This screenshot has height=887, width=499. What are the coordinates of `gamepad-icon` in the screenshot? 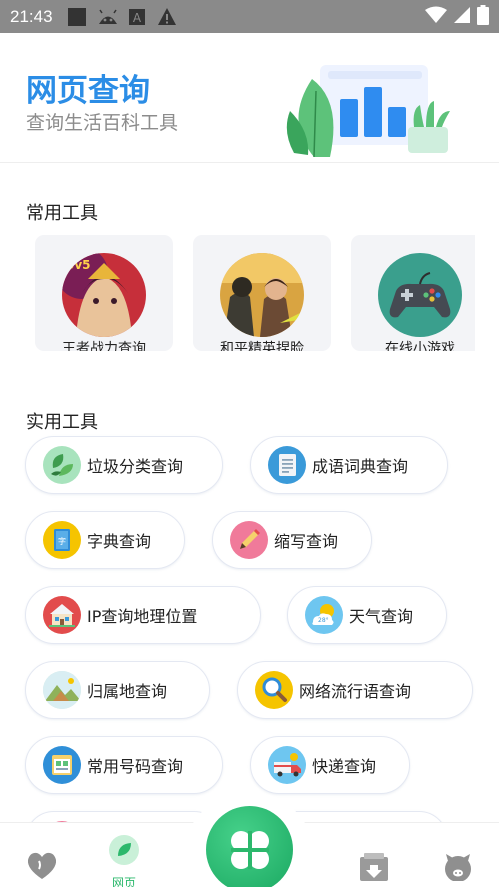 It's located at (420, 295).